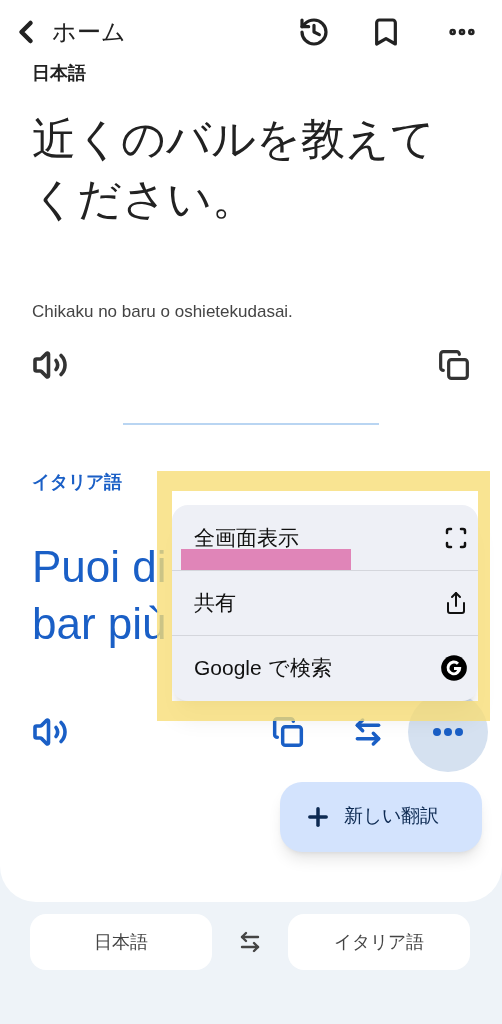 Image resolution: width=502 pixels, height=1024 pixels. I want to click on source-language-button: 日本語, so click(121, 942).